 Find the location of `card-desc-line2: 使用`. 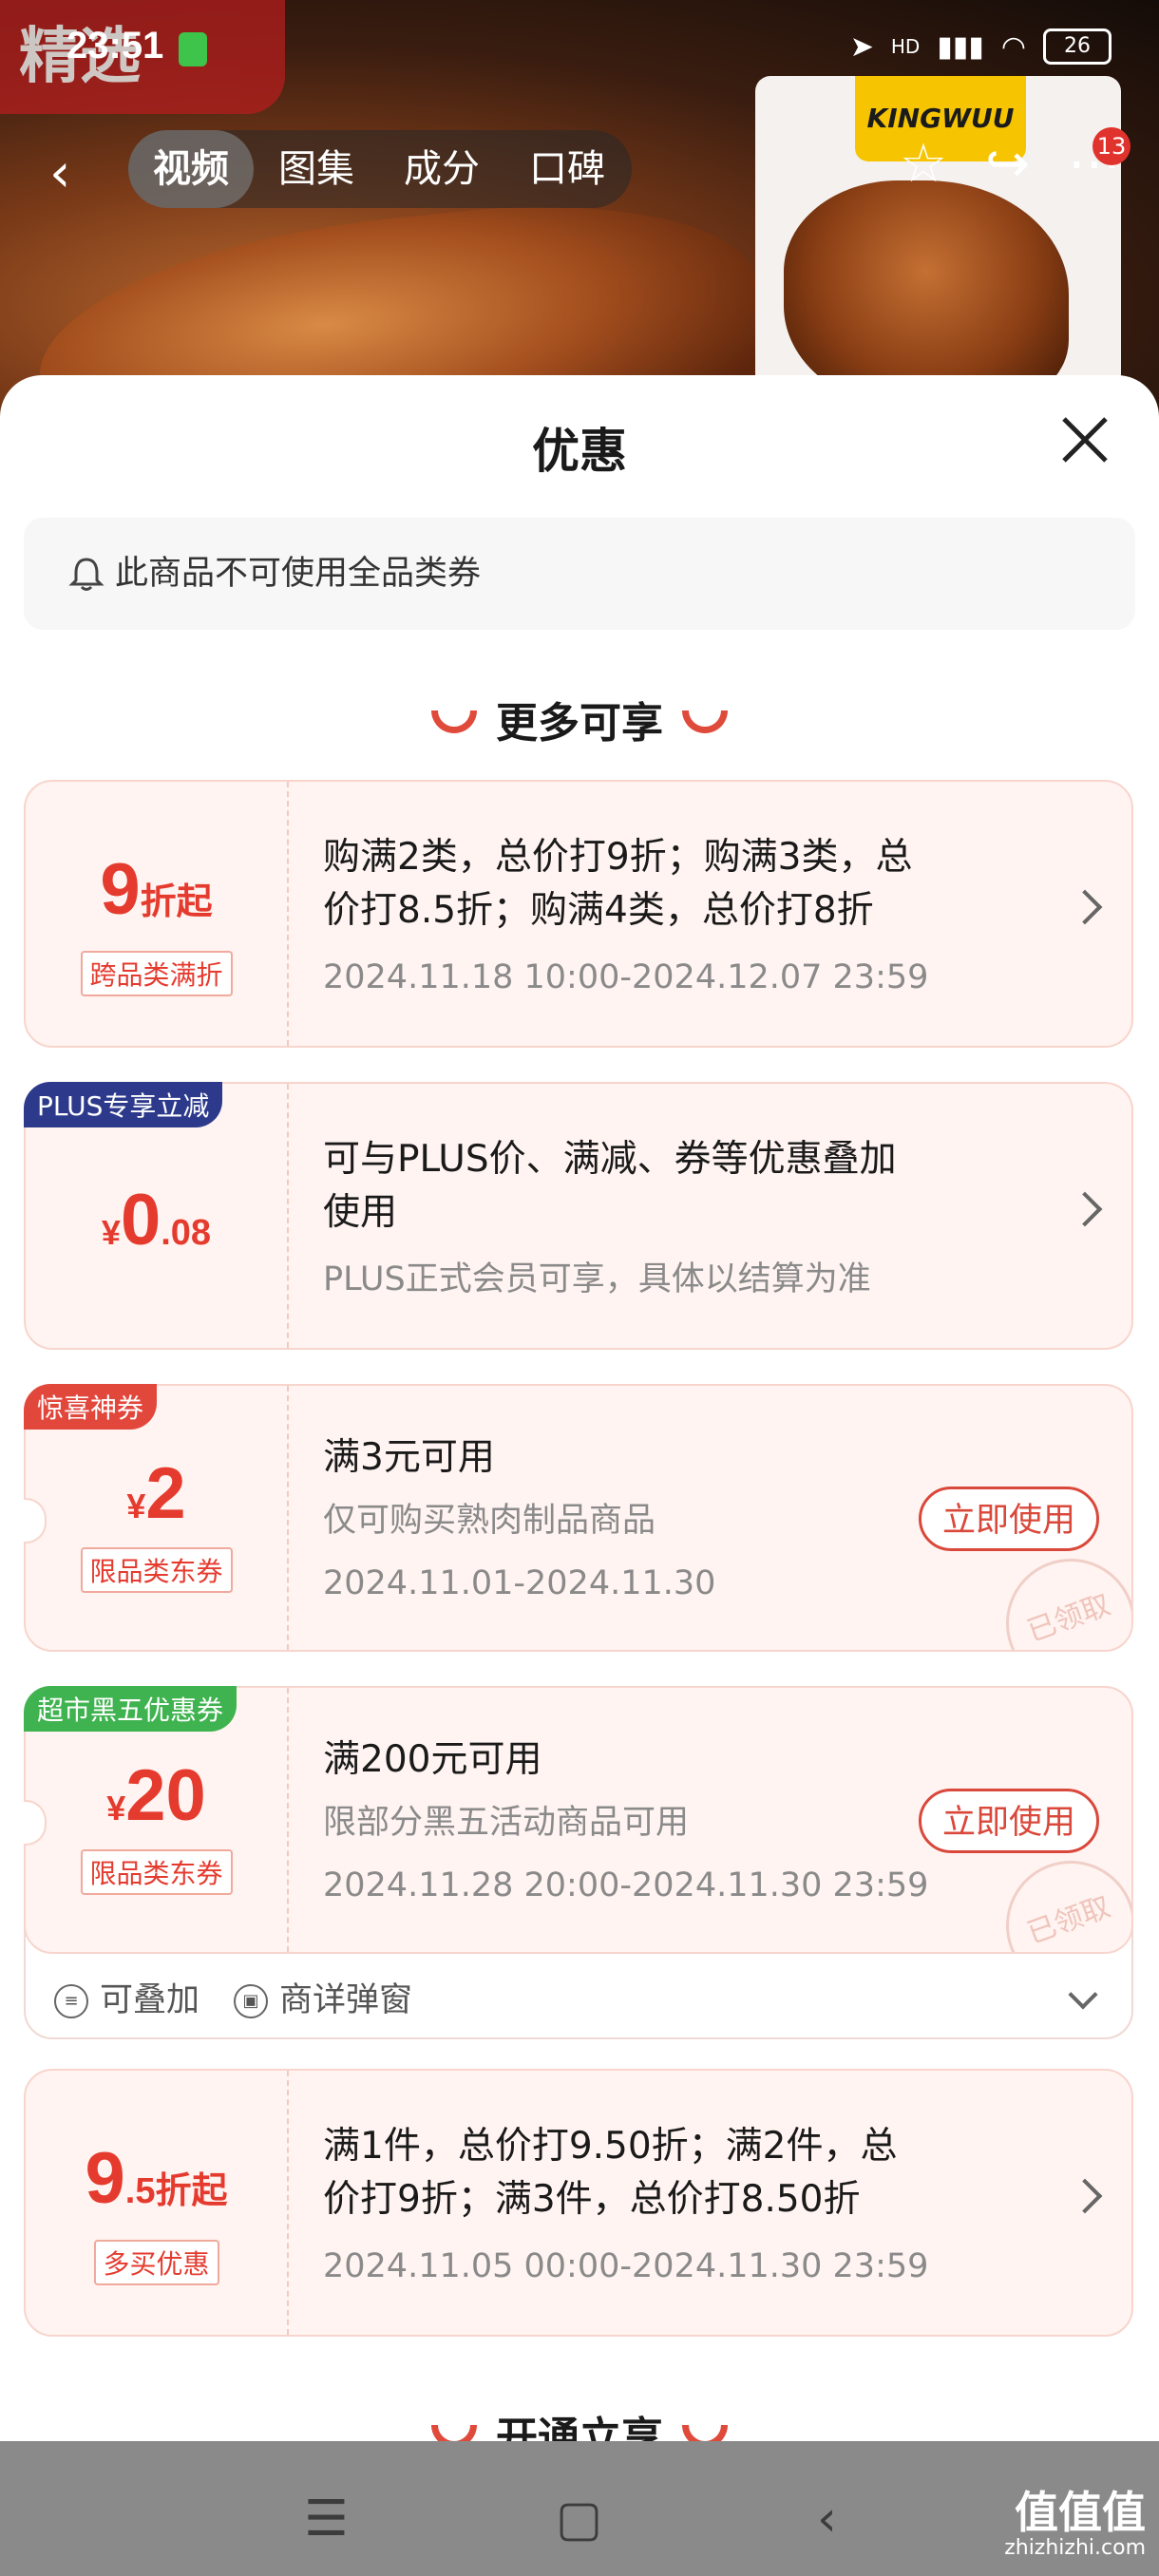

card-desc-line2: 使用 is located at coordinates (360, 1212).